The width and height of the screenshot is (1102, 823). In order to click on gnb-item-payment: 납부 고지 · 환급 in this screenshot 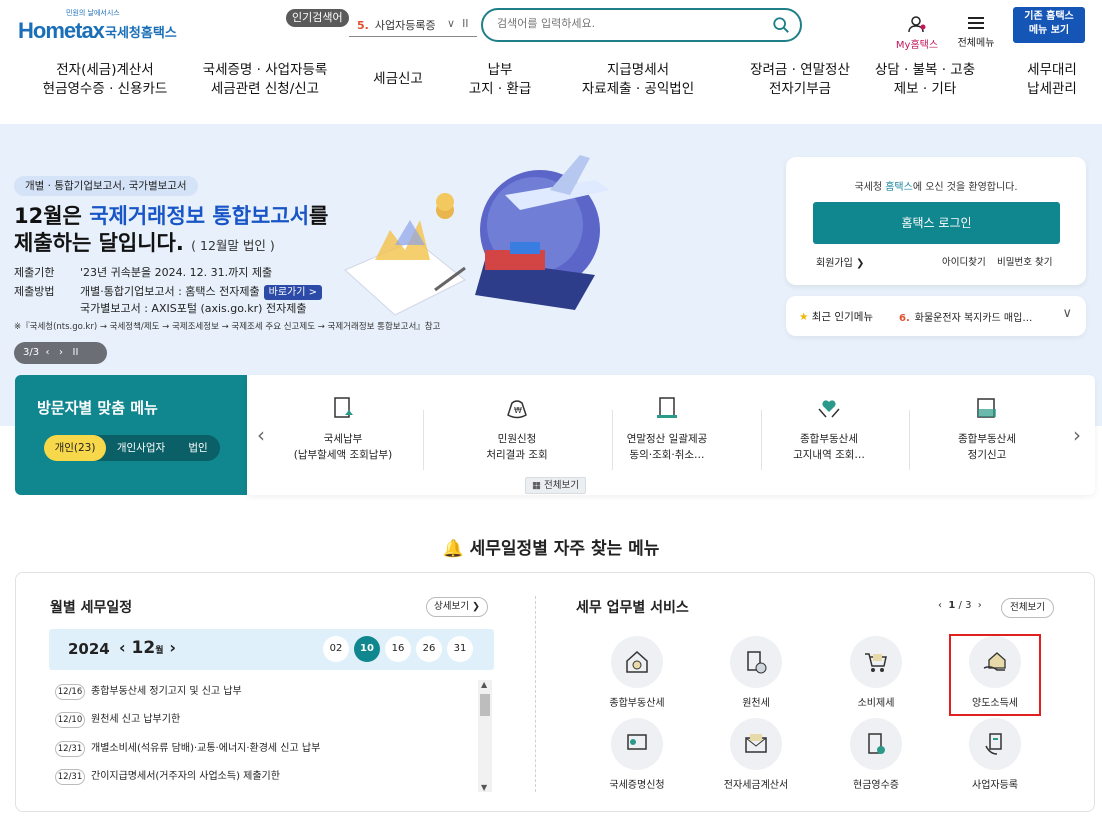, I will do `click(500, 80)`.